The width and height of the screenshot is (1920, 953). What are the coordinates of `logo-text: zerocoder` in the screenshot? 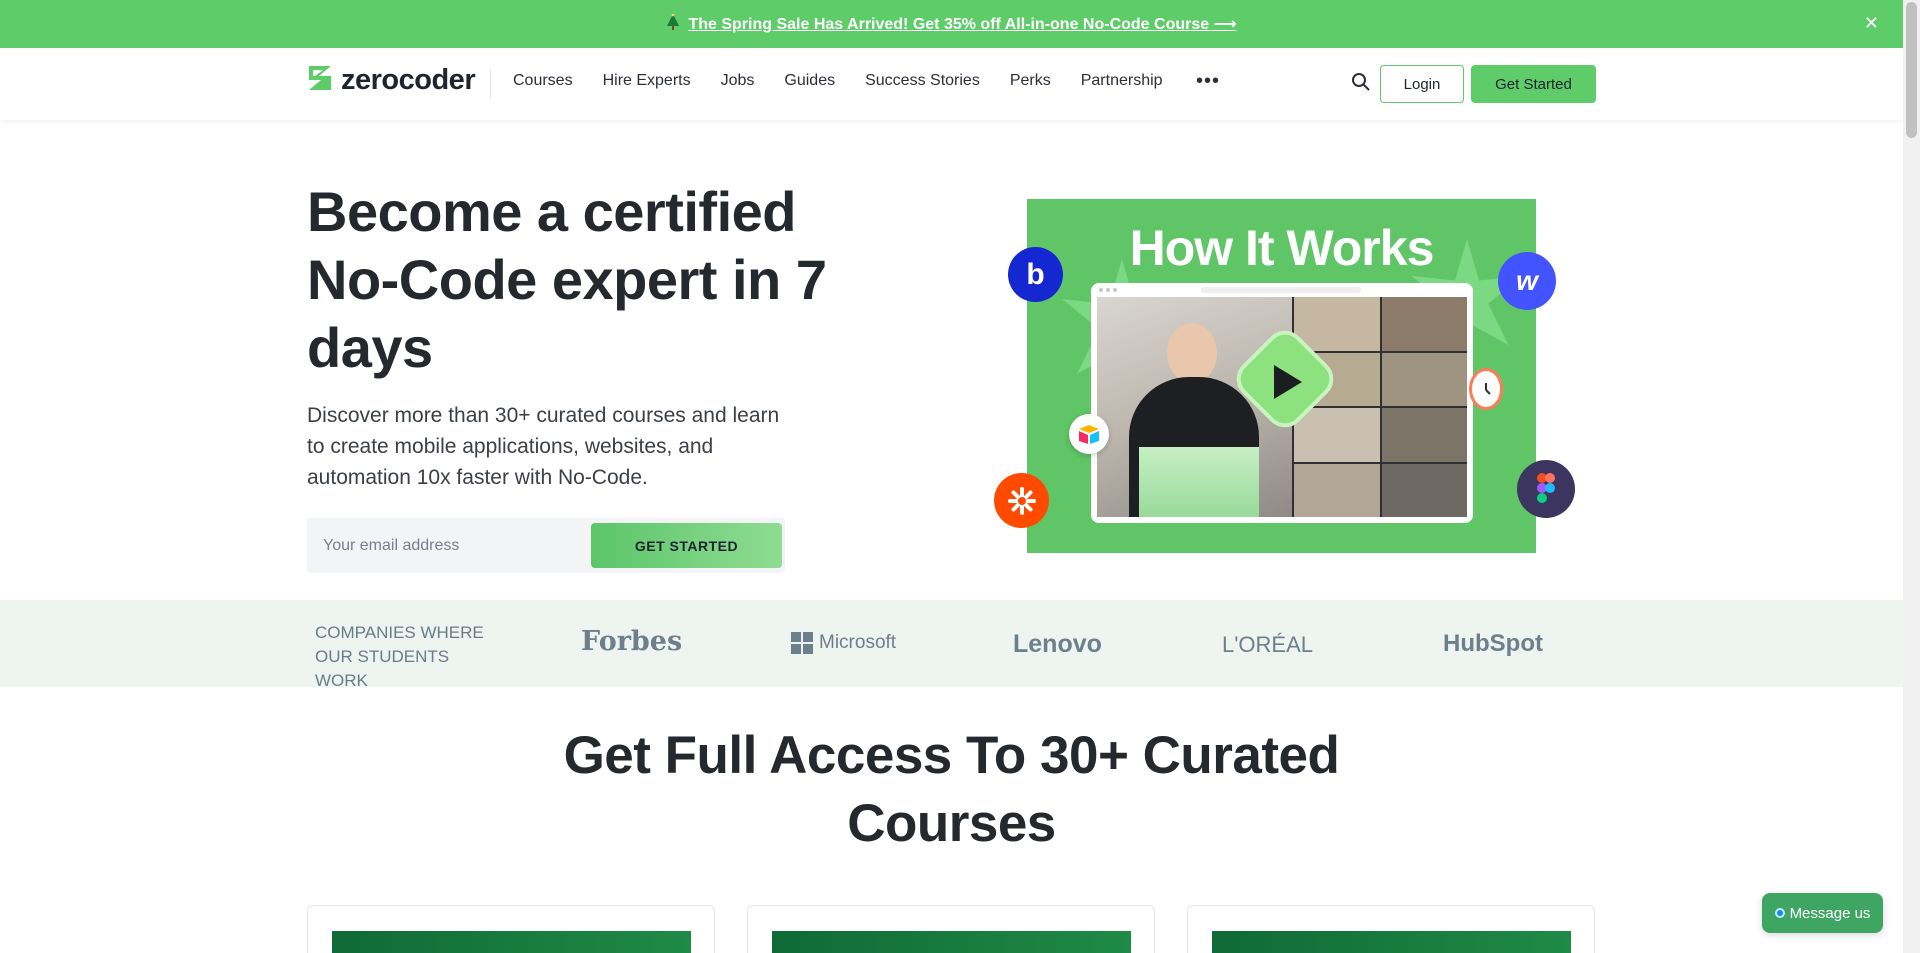 It's located at (408, 80).